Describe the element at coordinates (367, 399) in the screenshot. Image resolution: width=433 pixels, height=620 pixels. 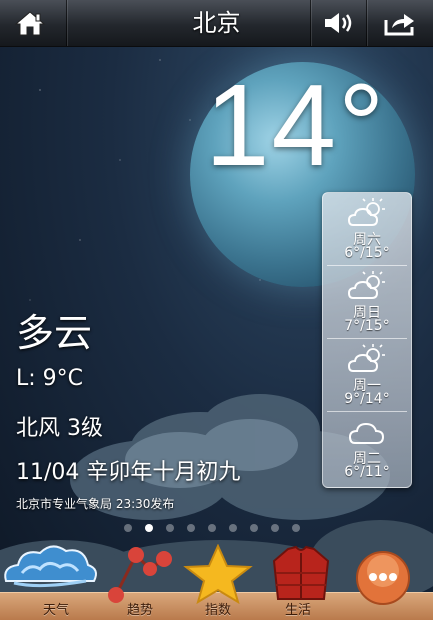
I see `forecast-range: 9°/14°` at that location.